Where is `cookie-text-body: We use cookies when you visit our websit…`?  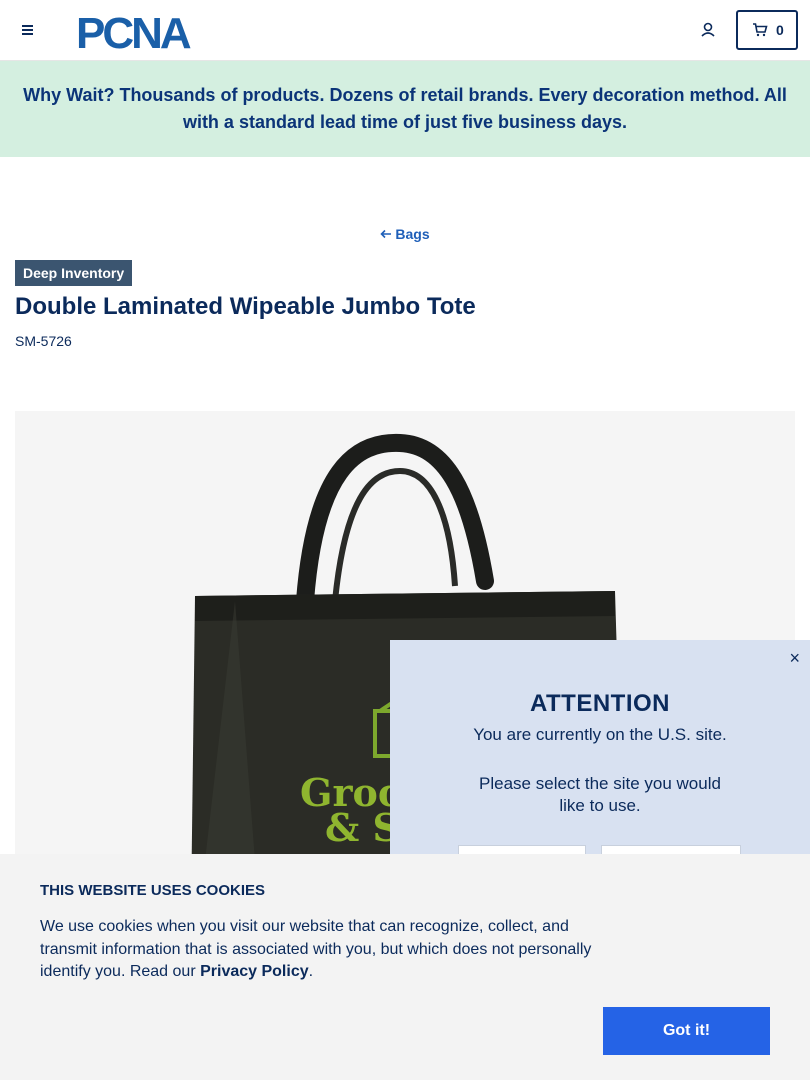
cookie-text-body: We use cookies when you visit our websit… is located at coordinates (316, 949).